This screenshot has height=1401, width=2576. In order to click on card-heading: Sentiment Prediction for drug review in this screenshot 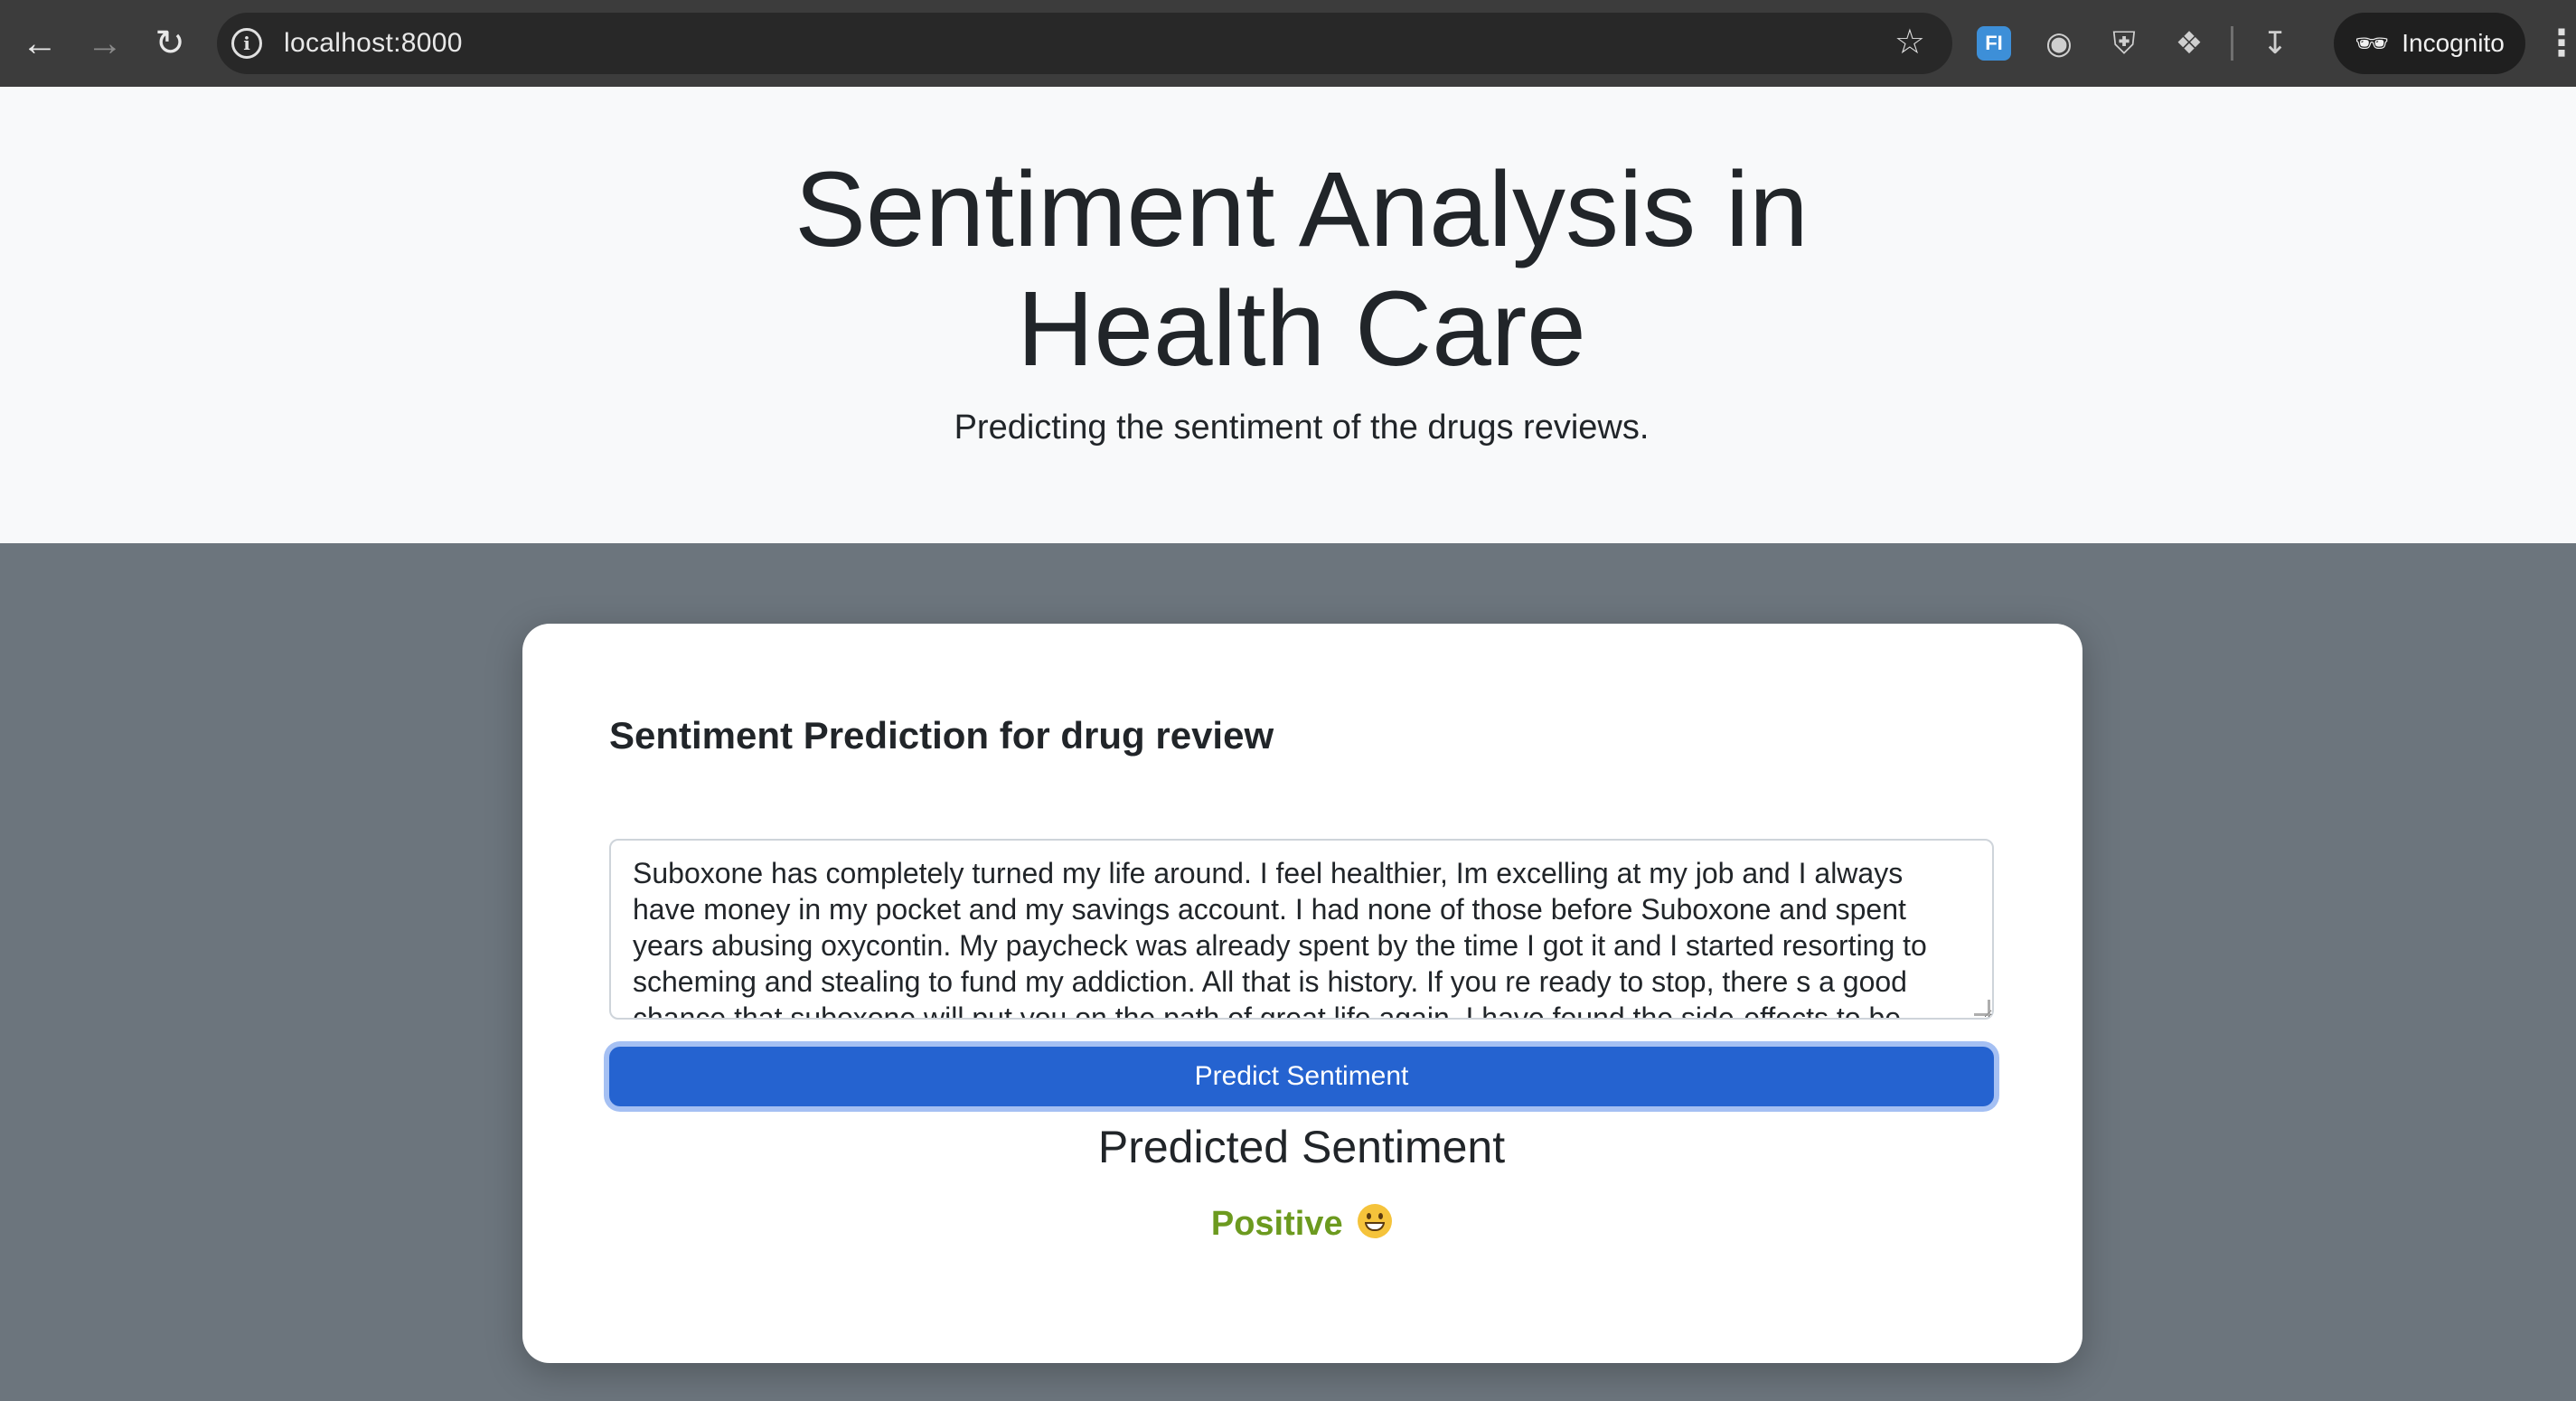, I will do `click(942, 735)`.